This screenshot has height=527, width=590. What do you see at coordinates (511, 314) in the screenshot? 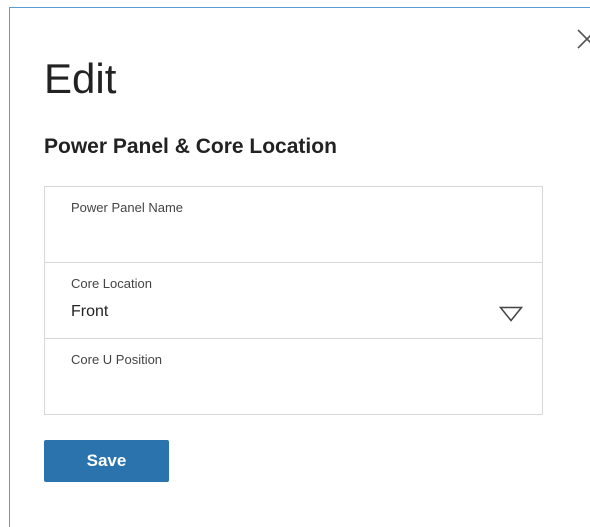
I see `chevron-down-icon` at bounding box center [511, 314].